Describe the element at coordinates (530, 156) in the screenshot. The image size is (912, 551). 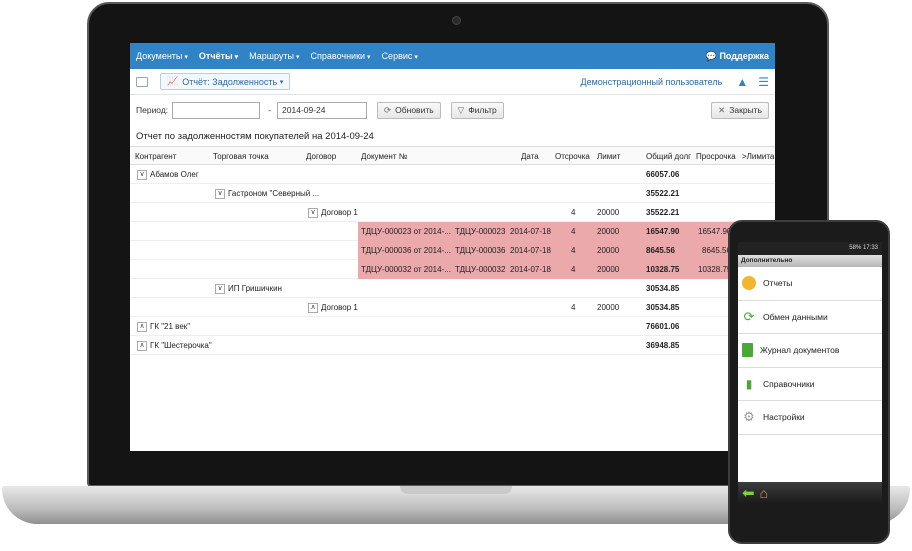
I see `col-date: Дата` at that location.